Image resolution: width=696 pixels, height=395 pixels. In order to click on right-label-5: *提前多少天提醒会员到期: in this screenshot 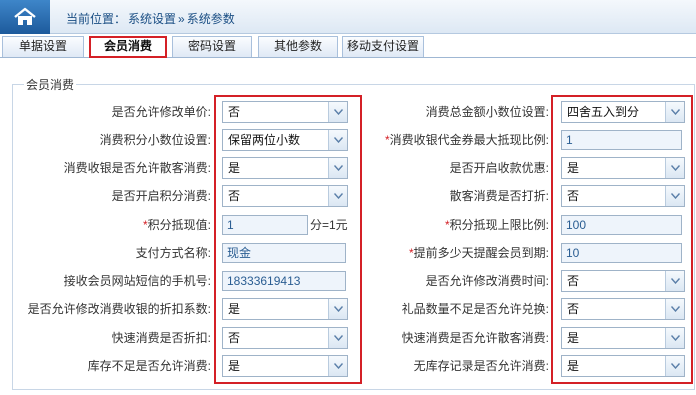, I will do `click(419, 253)`.